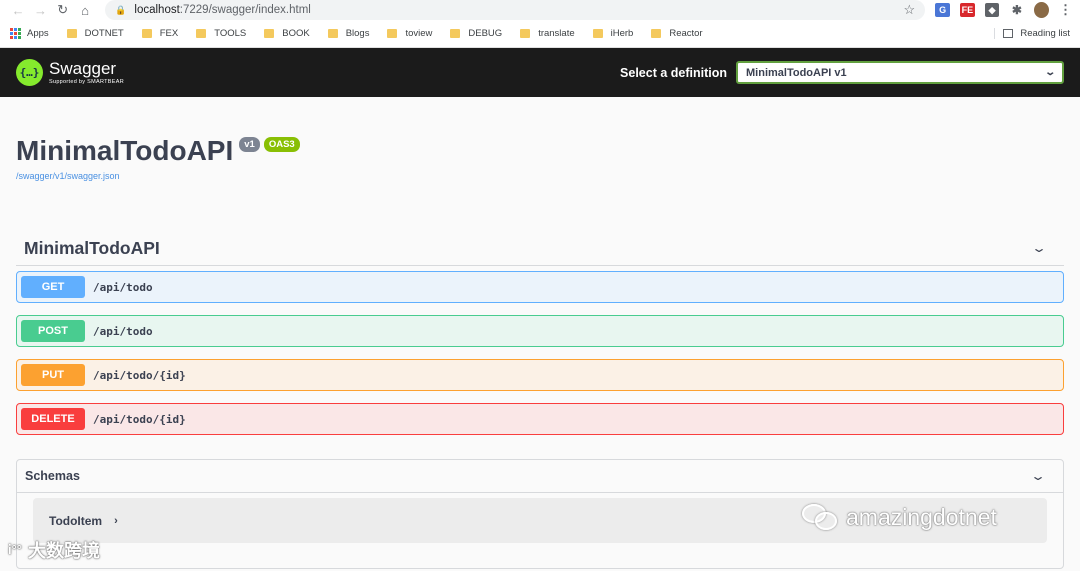 This screenshot has width=1080, height=571. Describe the element at coordinates (53, 375) in the screenshot. I see `method-badge: PUT` at that location.